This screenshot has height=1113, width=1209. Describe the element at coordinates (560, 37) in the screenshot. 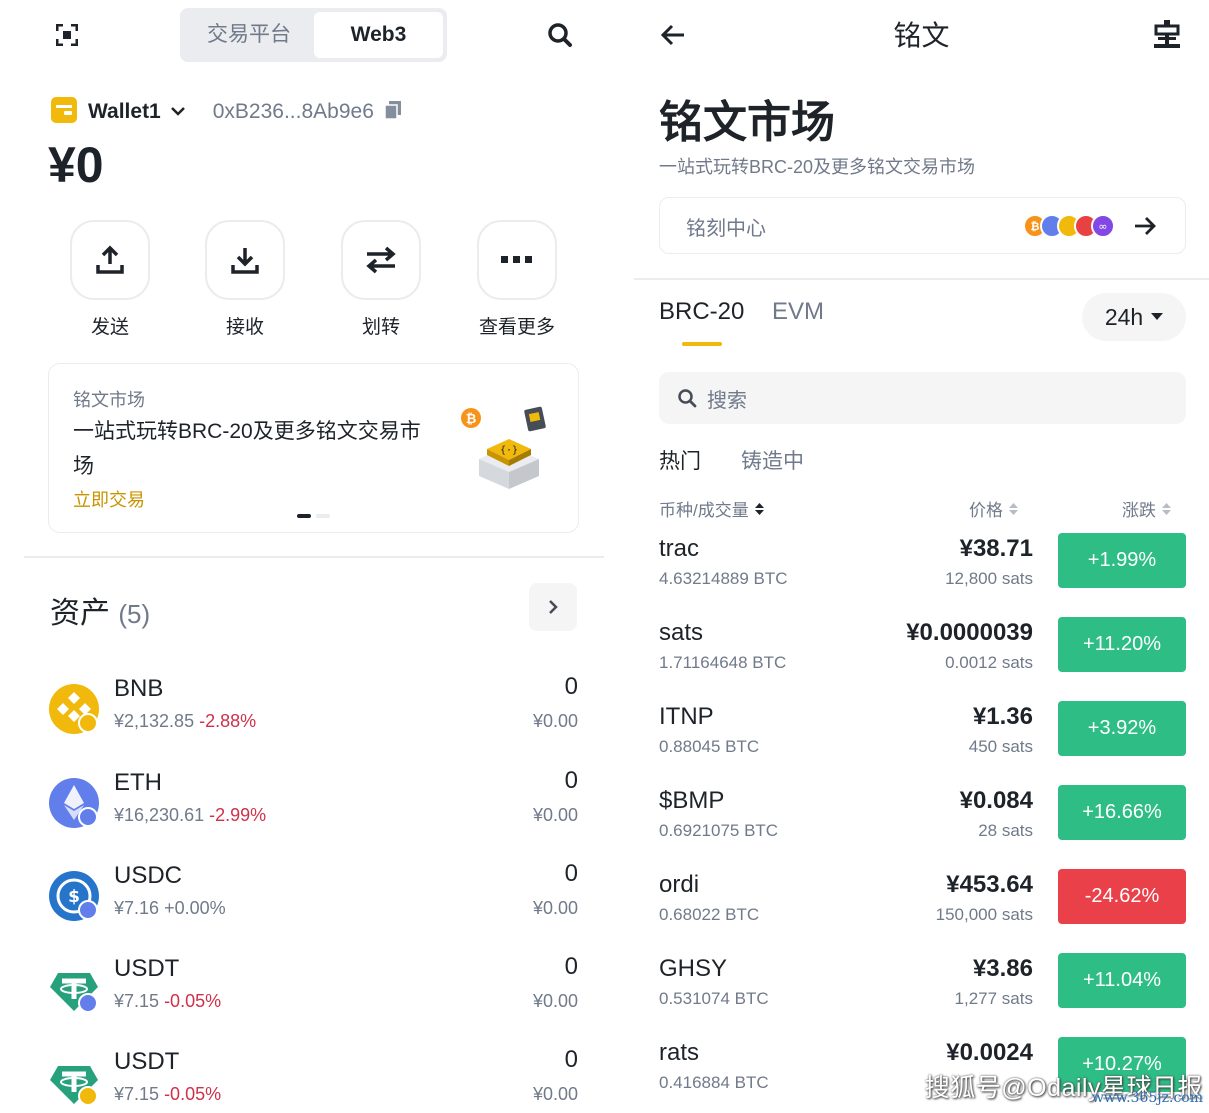

I see `search-icon` at that location.